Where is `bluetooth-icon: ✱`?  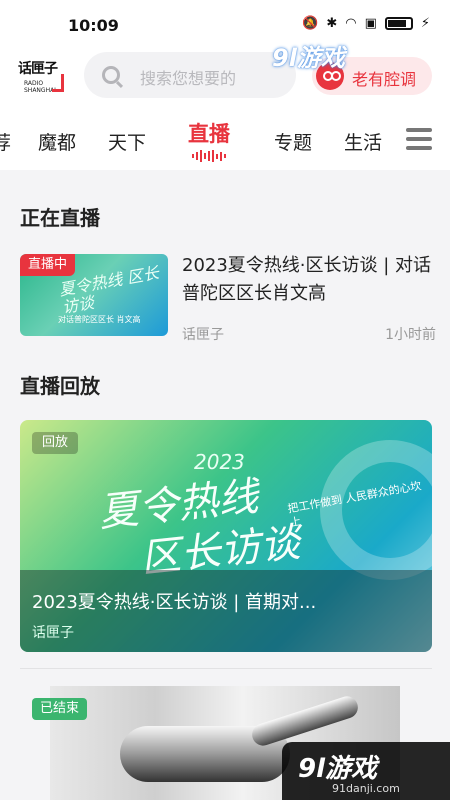
bluetooth-icon: ✱ is located at coordinates (332, 23).